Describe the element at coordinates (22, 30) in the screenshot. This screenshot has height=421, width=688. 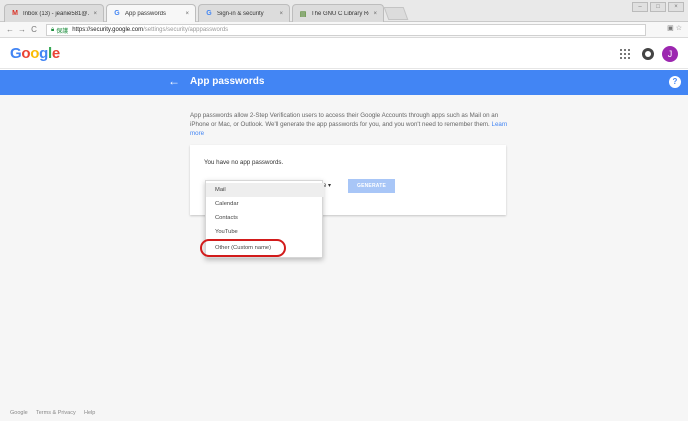
I see `forward-icon: →` at that location.